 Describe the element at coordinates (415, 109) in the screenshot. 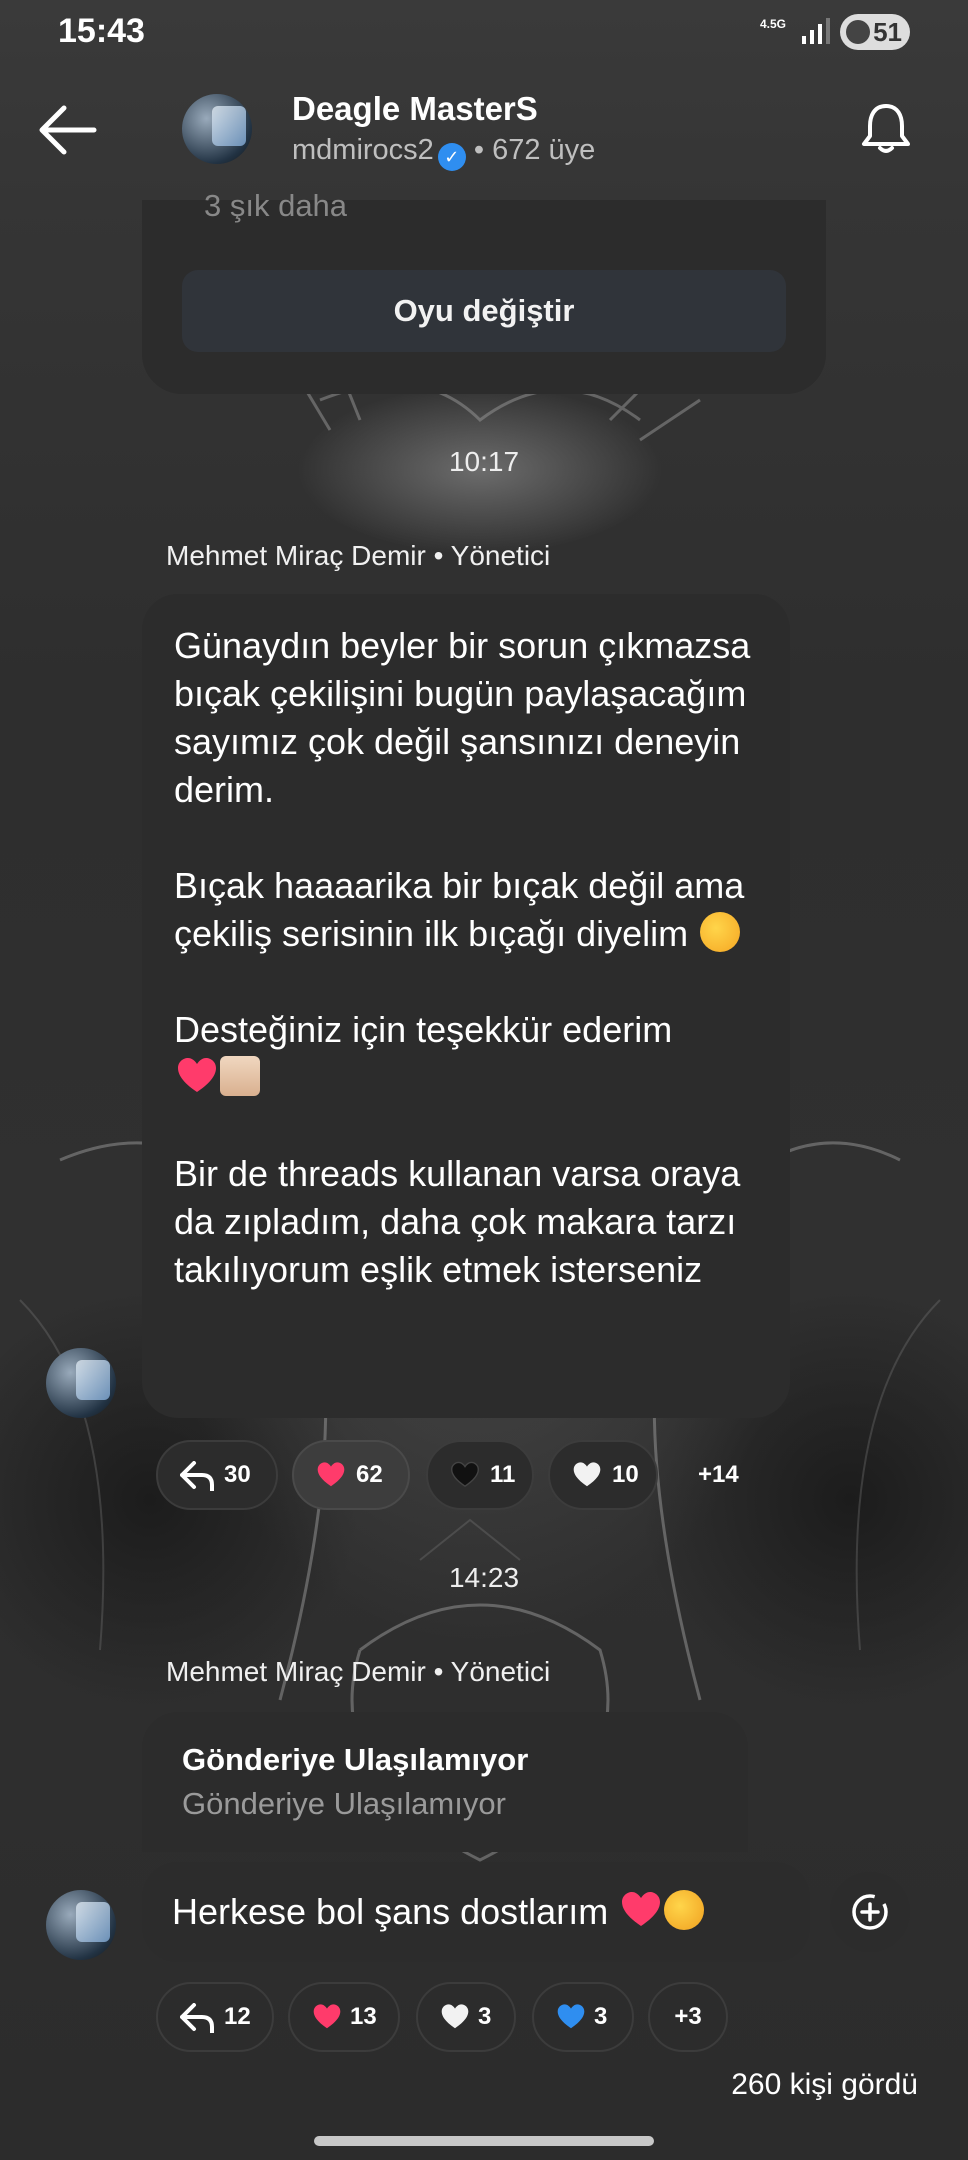

I see `channel-title: Deagle MasterS` at that location.